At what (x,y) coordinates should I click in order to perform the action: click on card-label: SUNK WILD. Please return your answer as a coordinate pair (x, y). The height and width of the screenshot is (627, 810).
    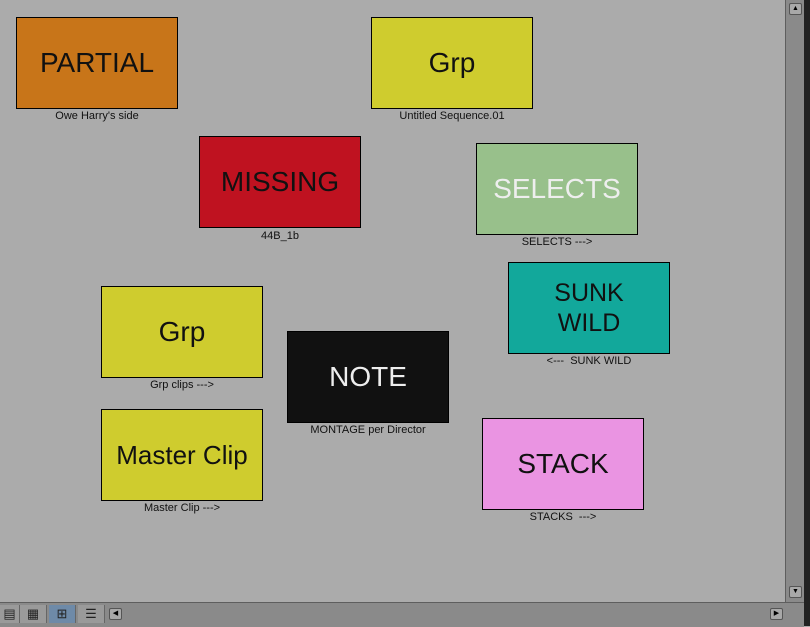
    Looking at the image, I should click on (589, 308).